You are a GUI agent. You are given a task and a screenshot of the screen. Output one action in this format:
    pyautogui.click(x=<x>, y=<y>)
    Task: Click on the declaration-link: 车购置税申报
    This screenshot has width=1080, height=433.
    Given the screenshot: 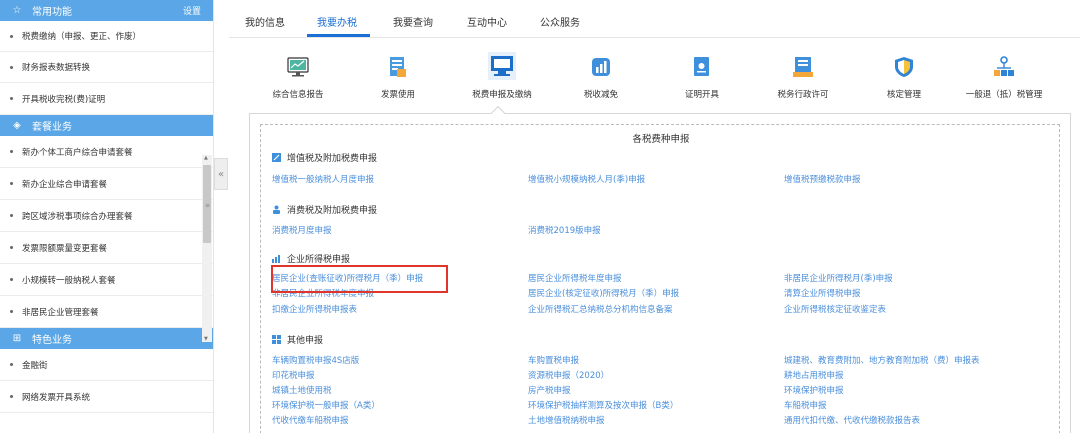 What is the action you would take?
    pyautogui.click(x=553, y=360)
    